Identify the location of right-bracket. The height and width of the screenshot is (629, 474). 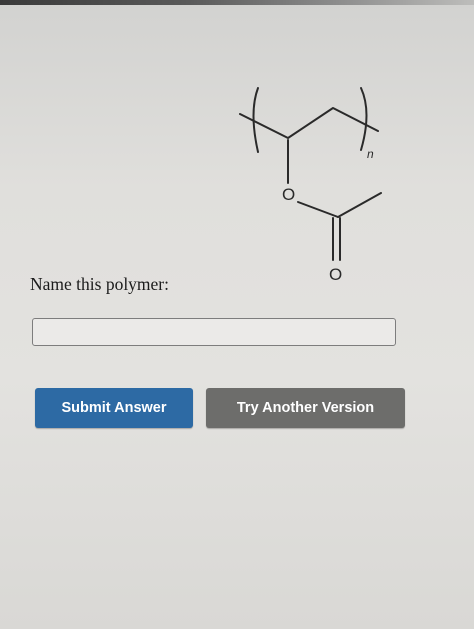
(364, 119).